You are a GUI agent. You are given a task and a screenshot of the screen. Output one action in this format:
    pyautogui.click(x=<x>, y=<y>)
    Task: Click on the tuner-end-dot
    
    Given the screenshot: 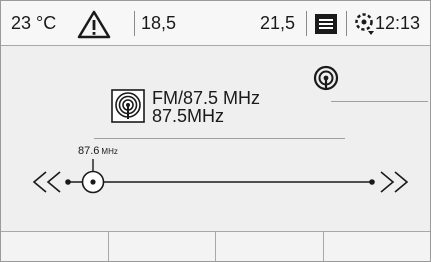 What is the action you would take?
    pyautogui.click(x=372, y=182)
    